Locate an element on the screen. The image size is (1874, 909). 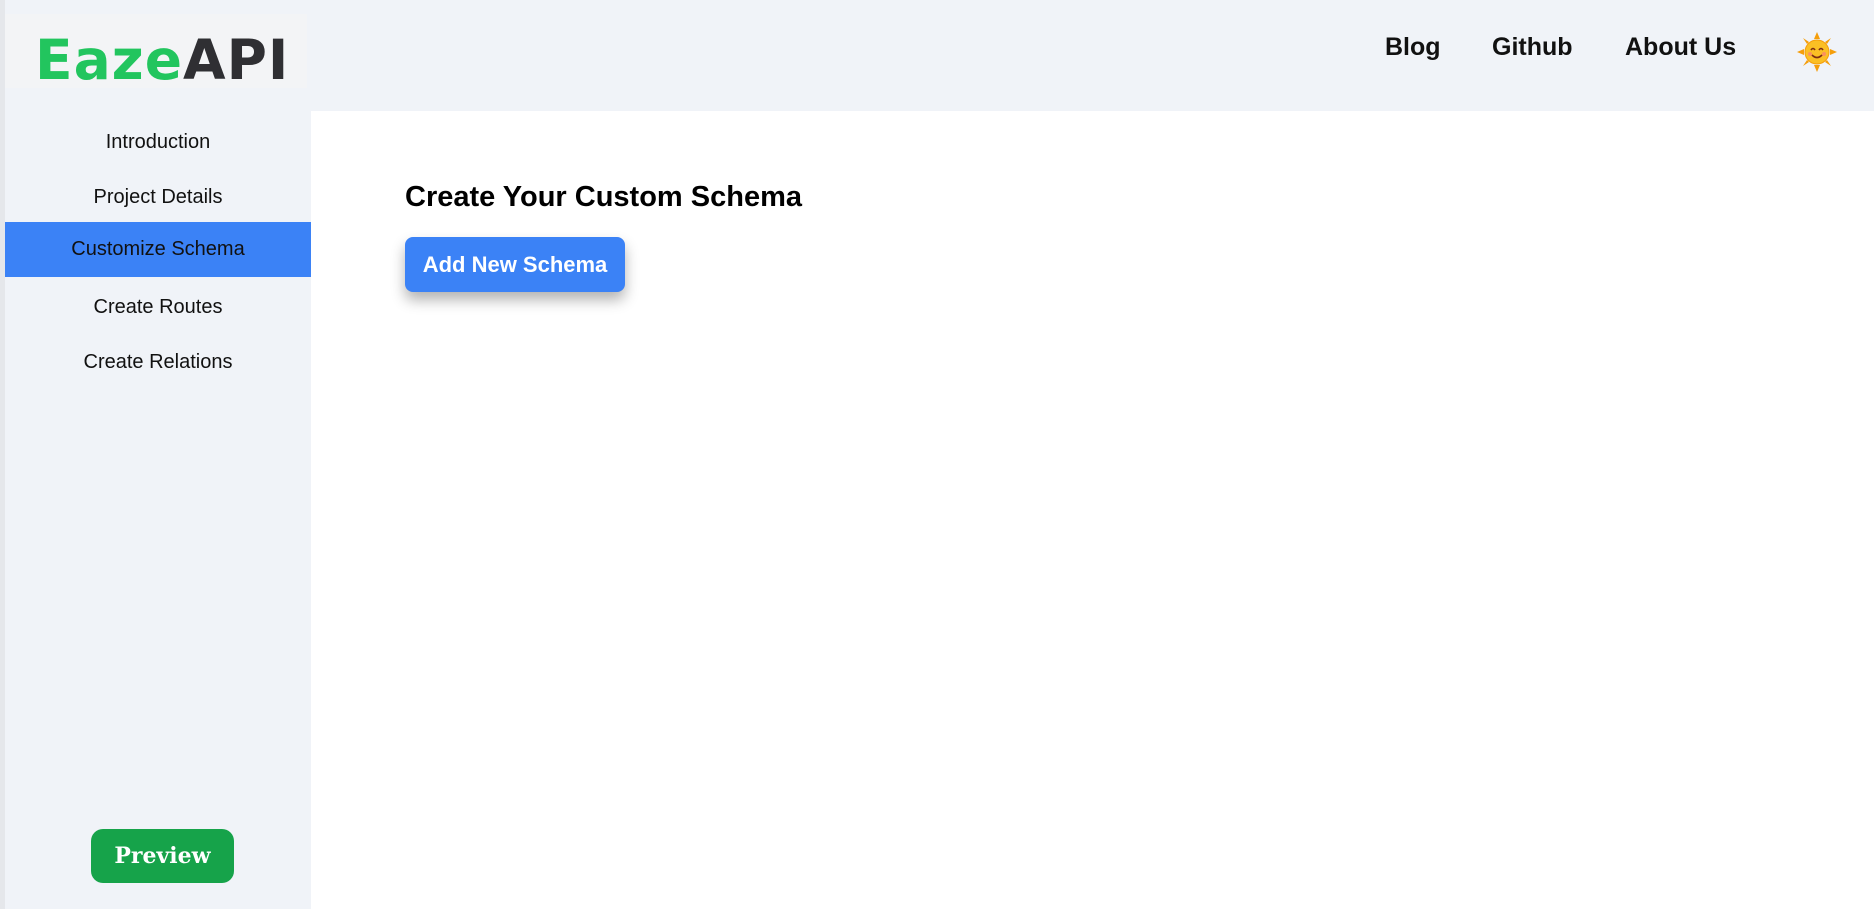
logo-text-api: API is located at coordinates (236, 60).